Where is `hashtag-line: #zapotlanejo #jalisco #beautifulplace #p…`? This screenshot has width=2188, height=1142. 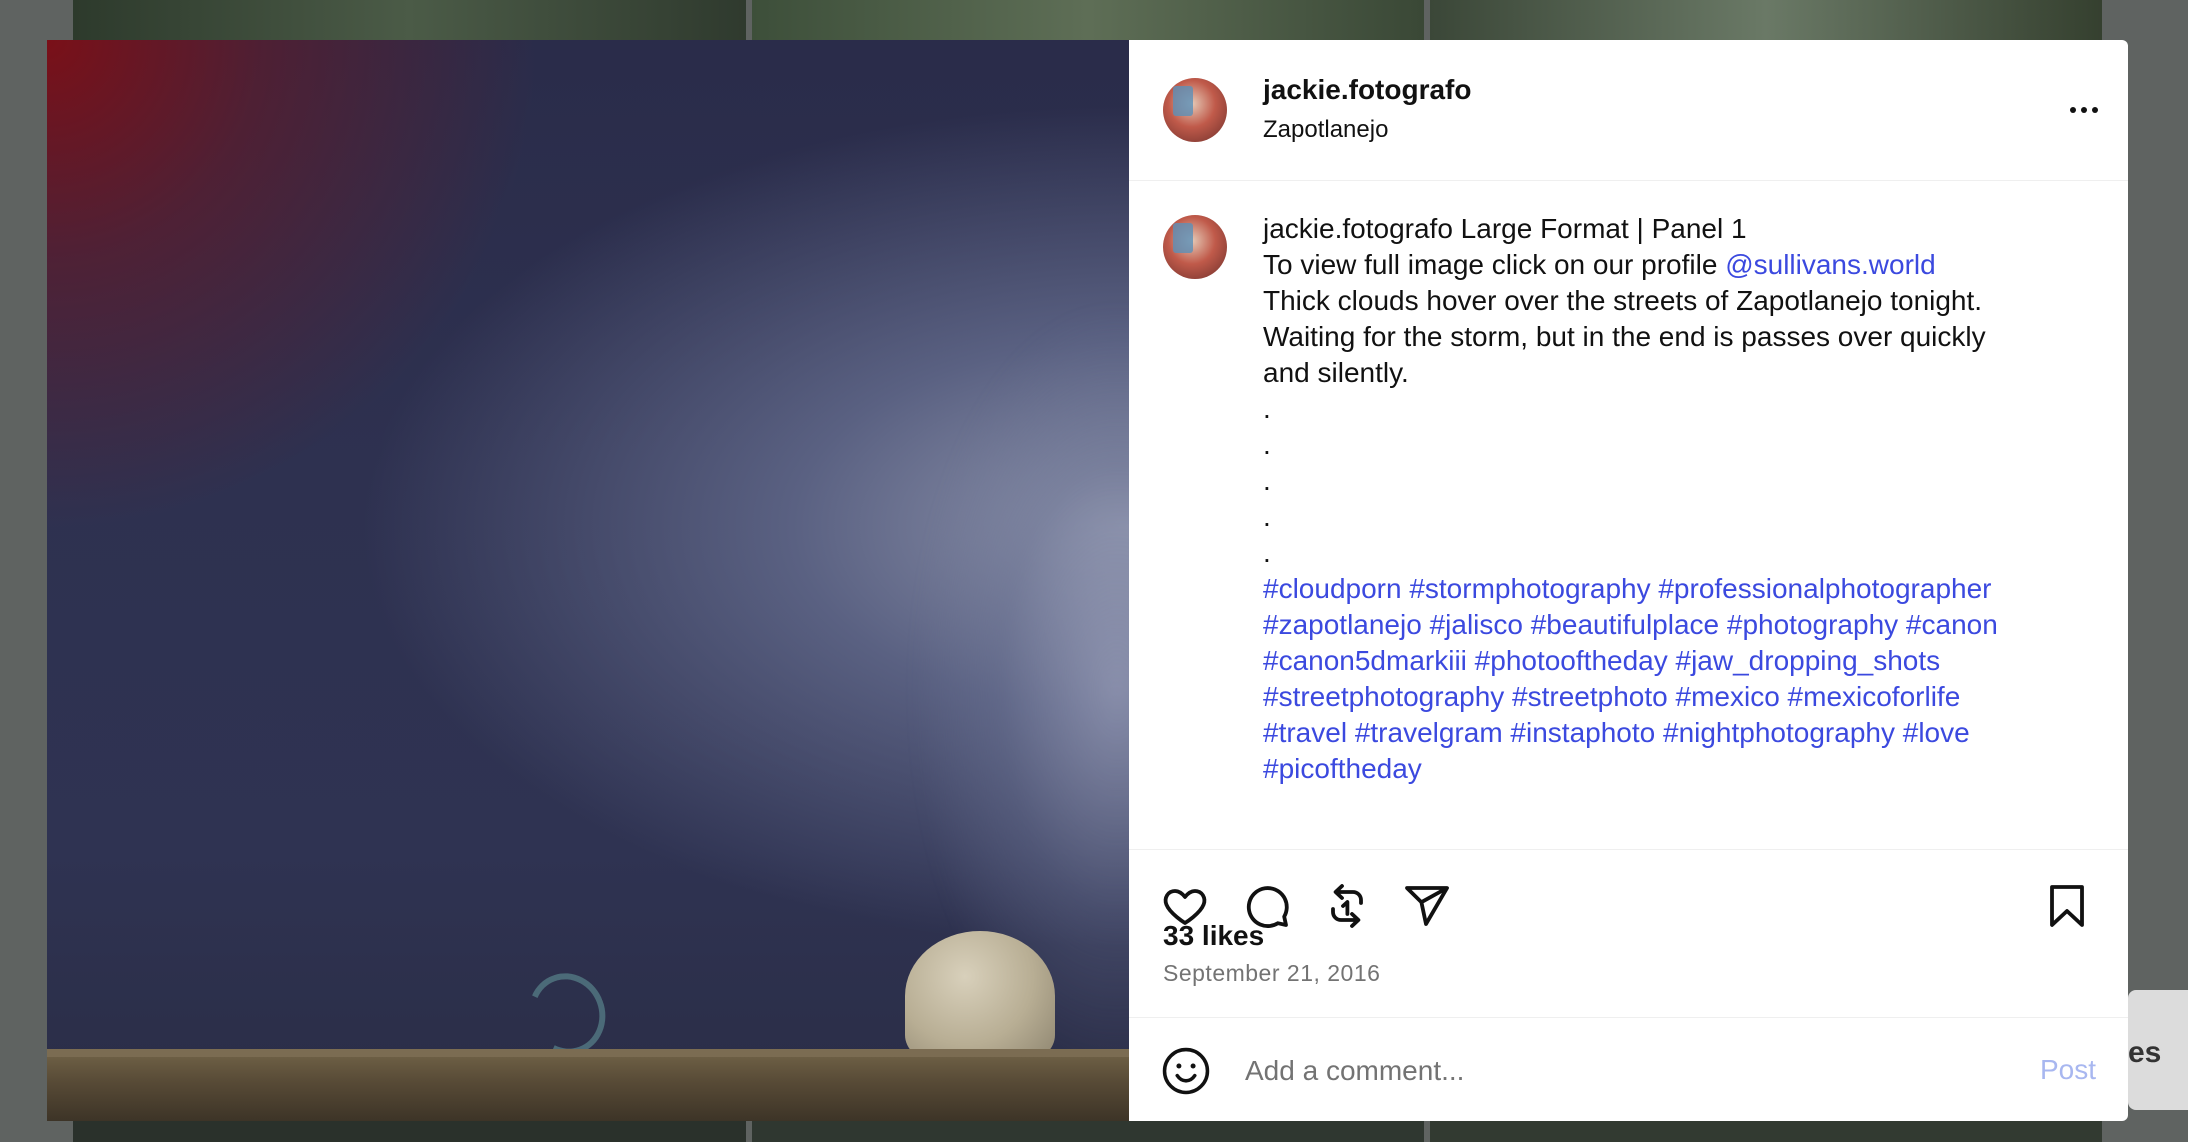 hashtag-line: #zapotlanejo #jalisco #beautifulplace #p… is located at coordinates (1673, 625).